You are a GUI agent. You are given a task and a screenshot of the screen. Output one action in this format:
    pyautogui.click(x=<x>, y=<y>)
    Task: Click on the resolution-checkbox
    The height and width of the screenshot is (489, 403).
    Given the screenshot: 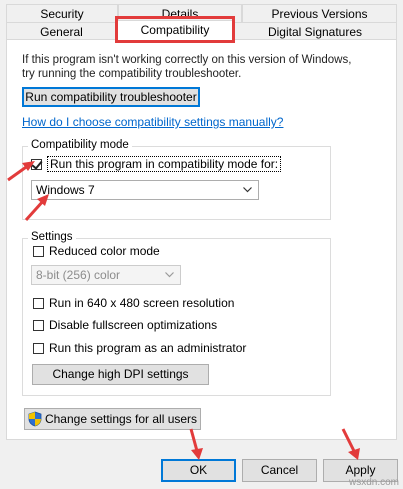 What is the action you would take?
    pyautogui.click(x=38, y=303)
    